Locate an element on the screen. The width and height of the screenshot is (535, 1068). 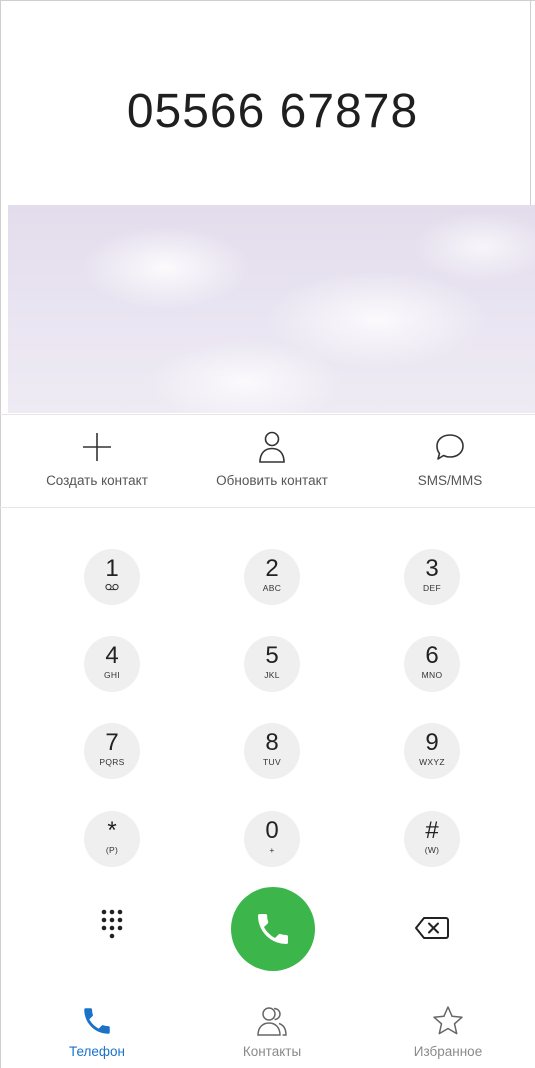
nav-tab-favorites-label: Избранное is located at coordinates (448, 1051).